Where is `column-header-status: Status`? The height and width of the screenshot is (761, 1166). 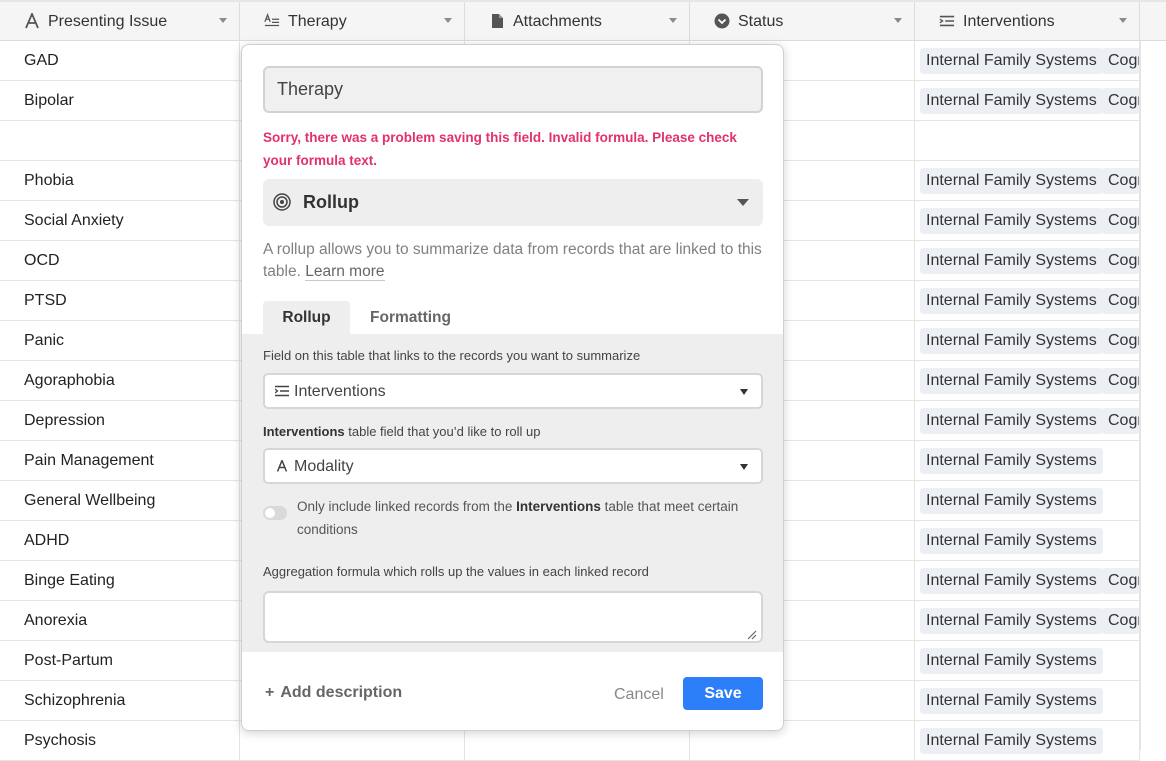 column-header-status: Status is located at coordinates (802, 21).